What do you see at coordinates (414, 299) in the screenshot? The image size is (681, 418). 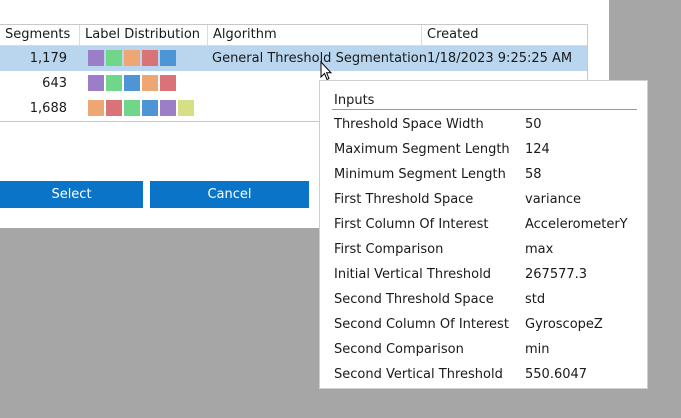 I see `param-name: Second Threshold Space` at bounding box center [414, 299].